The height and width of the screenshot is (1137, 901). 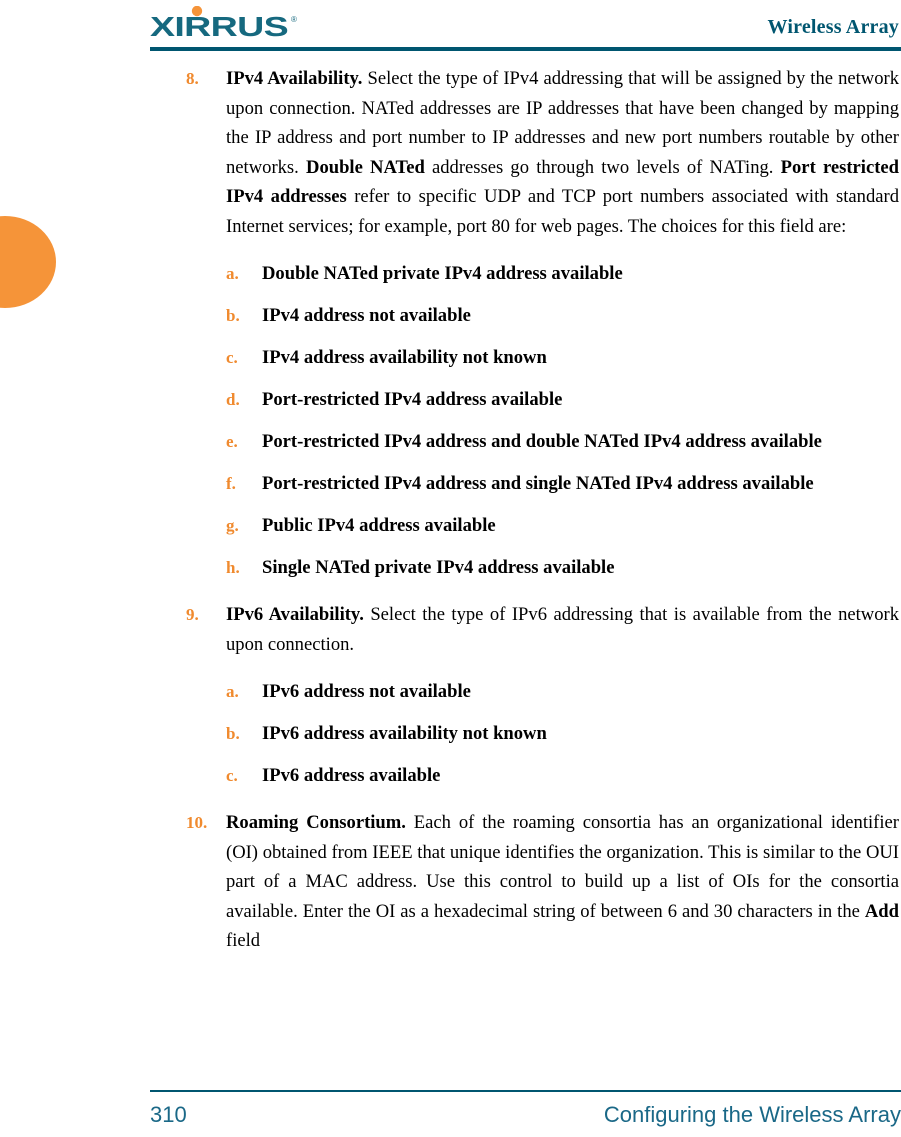 What do you see at coordinates (365, 167) in the screenshot?
I see `emphasis-double-nated: Double NATed` at bounding box center [365, 167].